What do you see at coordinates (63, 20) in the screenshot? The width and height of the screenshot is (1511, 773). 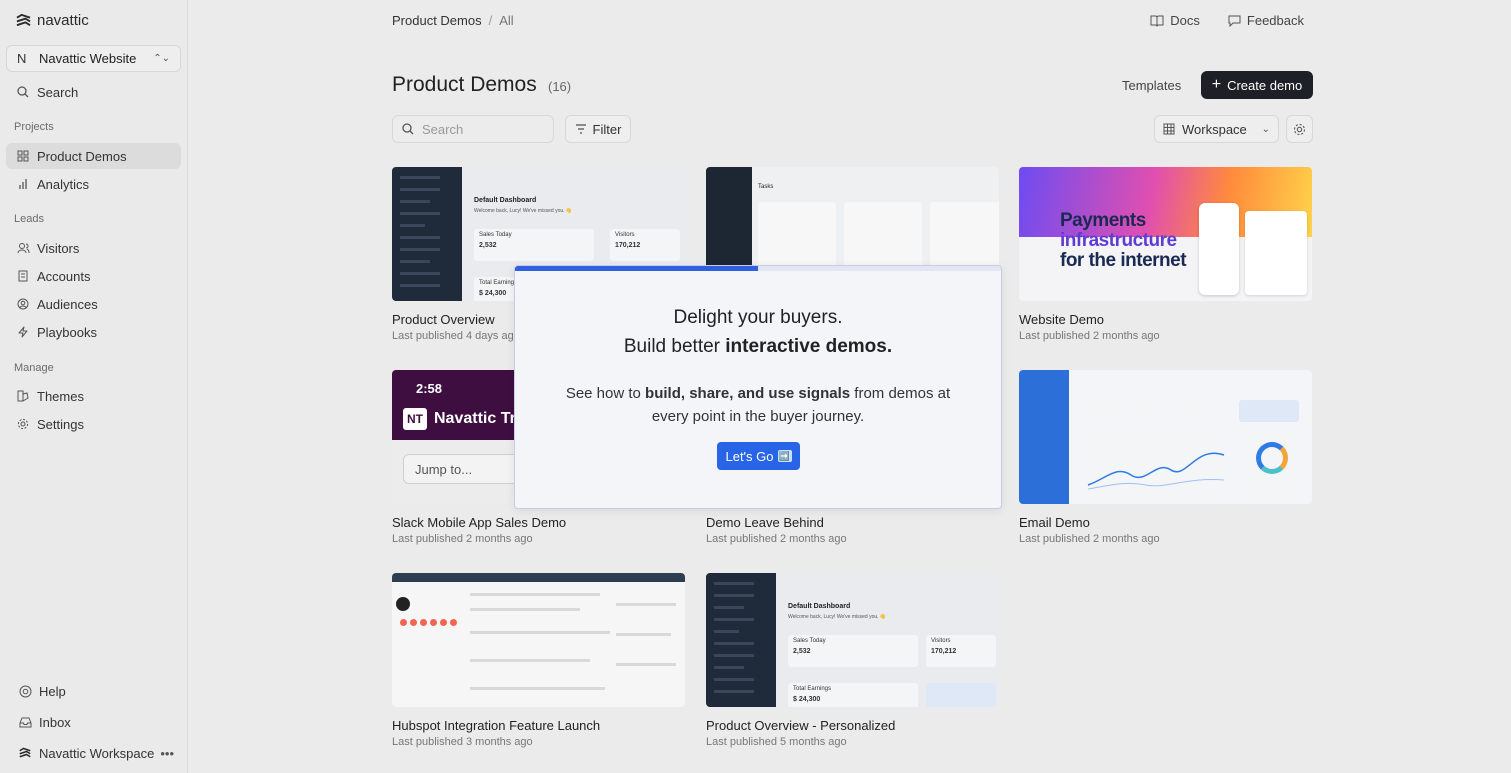 I see `brand-name: navattic` at bounding box center [63, 20].